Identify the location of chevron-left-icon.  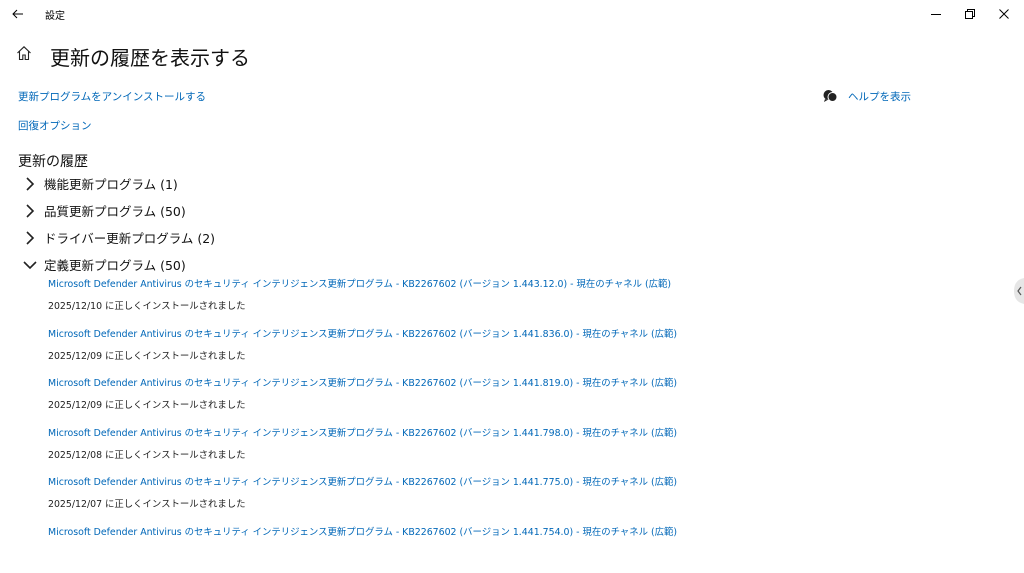
(1016, 291).